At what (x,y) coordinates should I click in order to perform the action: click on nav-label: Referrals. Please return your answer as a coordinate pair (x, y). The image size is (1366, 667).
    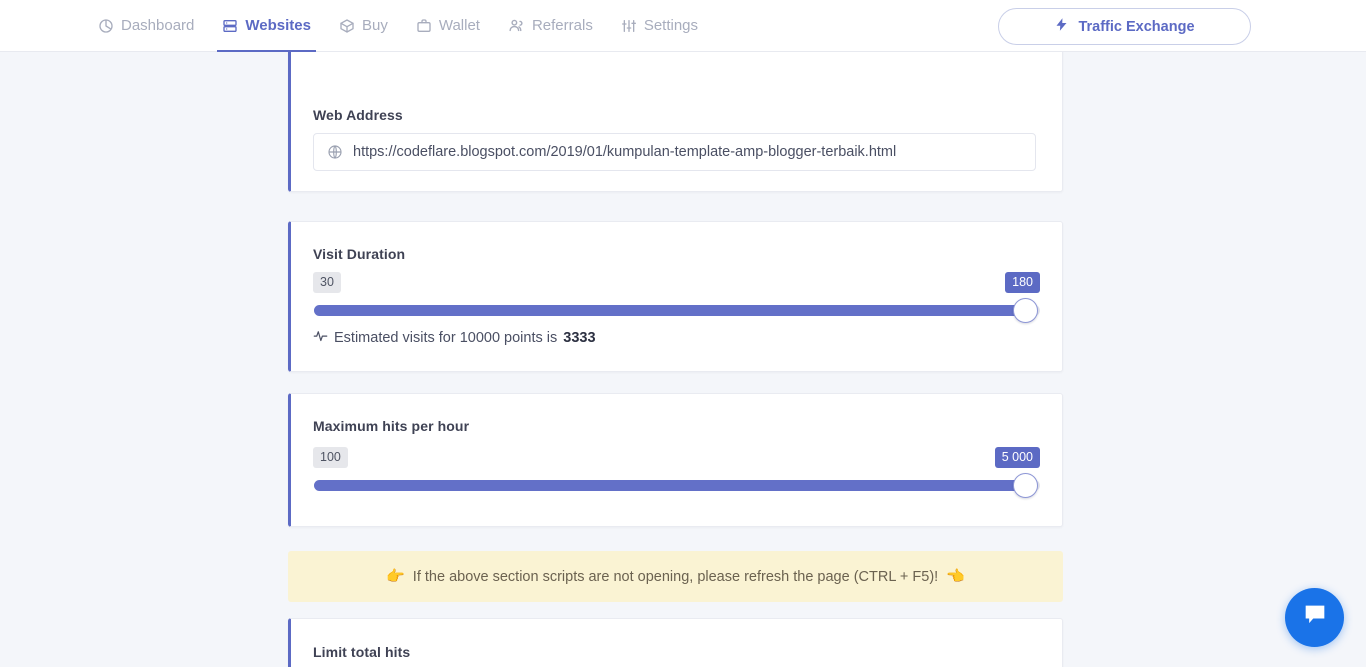
    Looking at the image, I should click on (562, 25).